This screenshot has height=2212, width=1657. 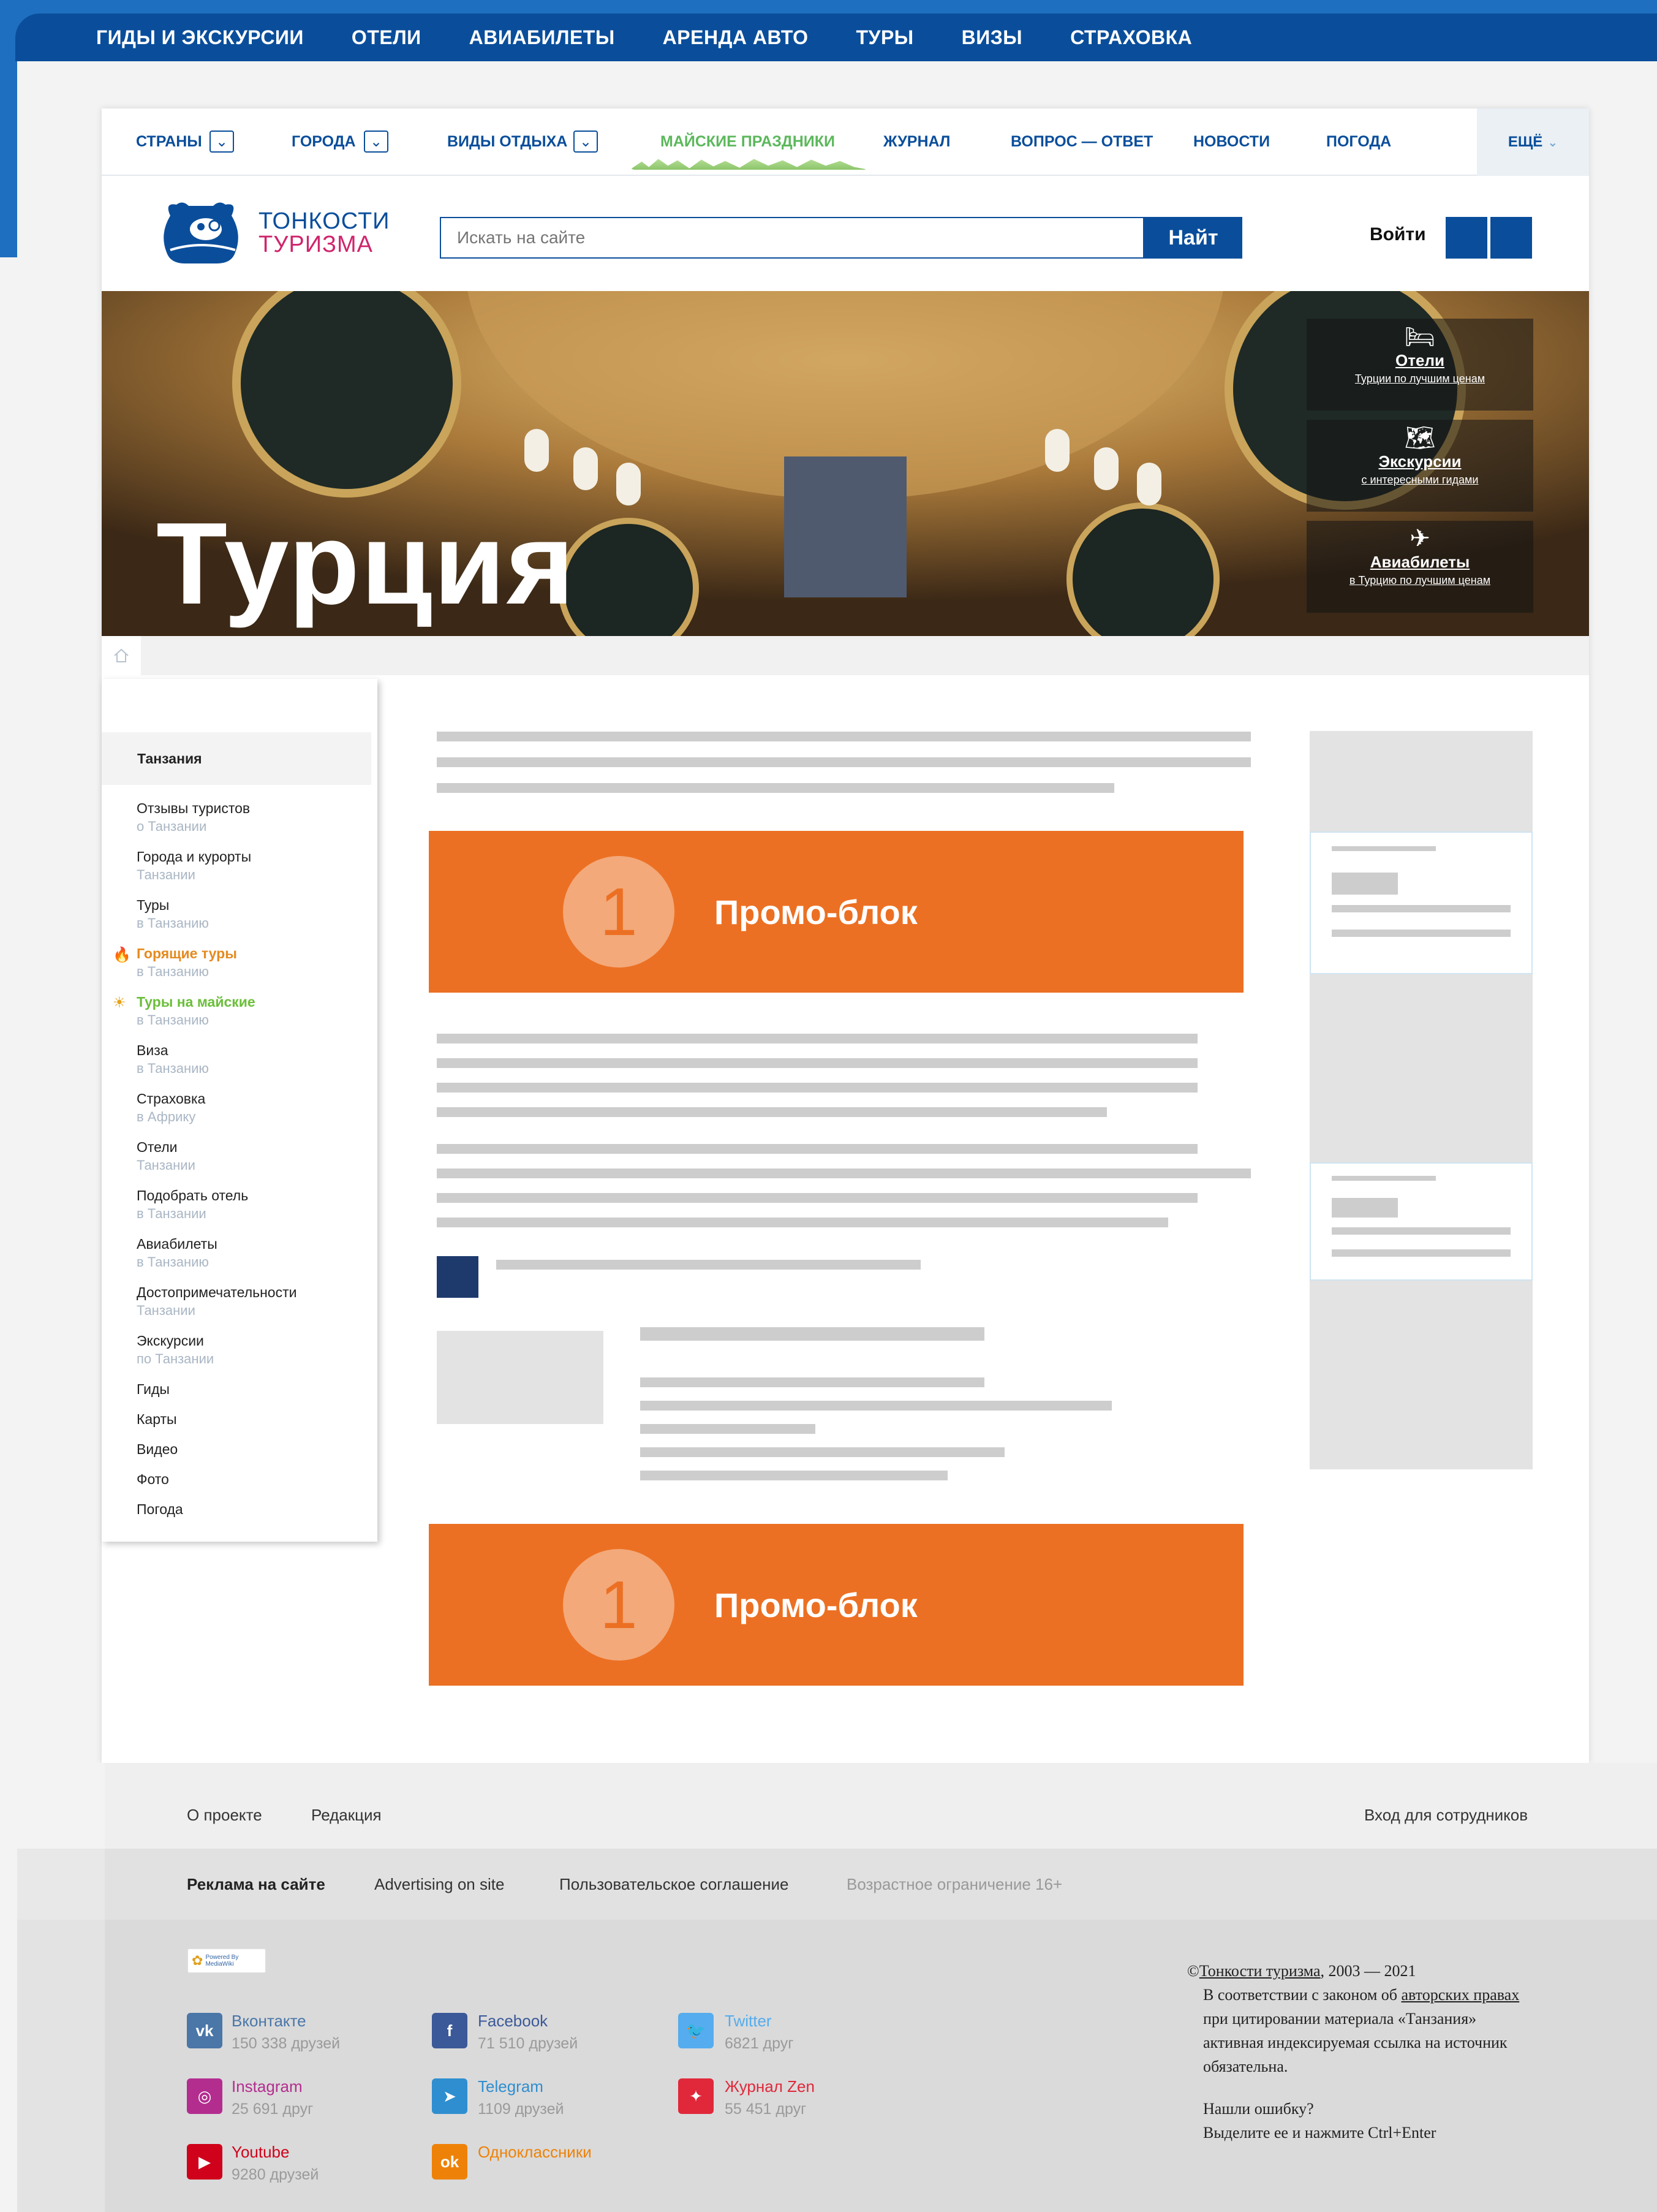 What do you see at coordinates (450, 2162) in the screenshot?
I see `ok-icon: ok` at bounding box center [450, 2162].